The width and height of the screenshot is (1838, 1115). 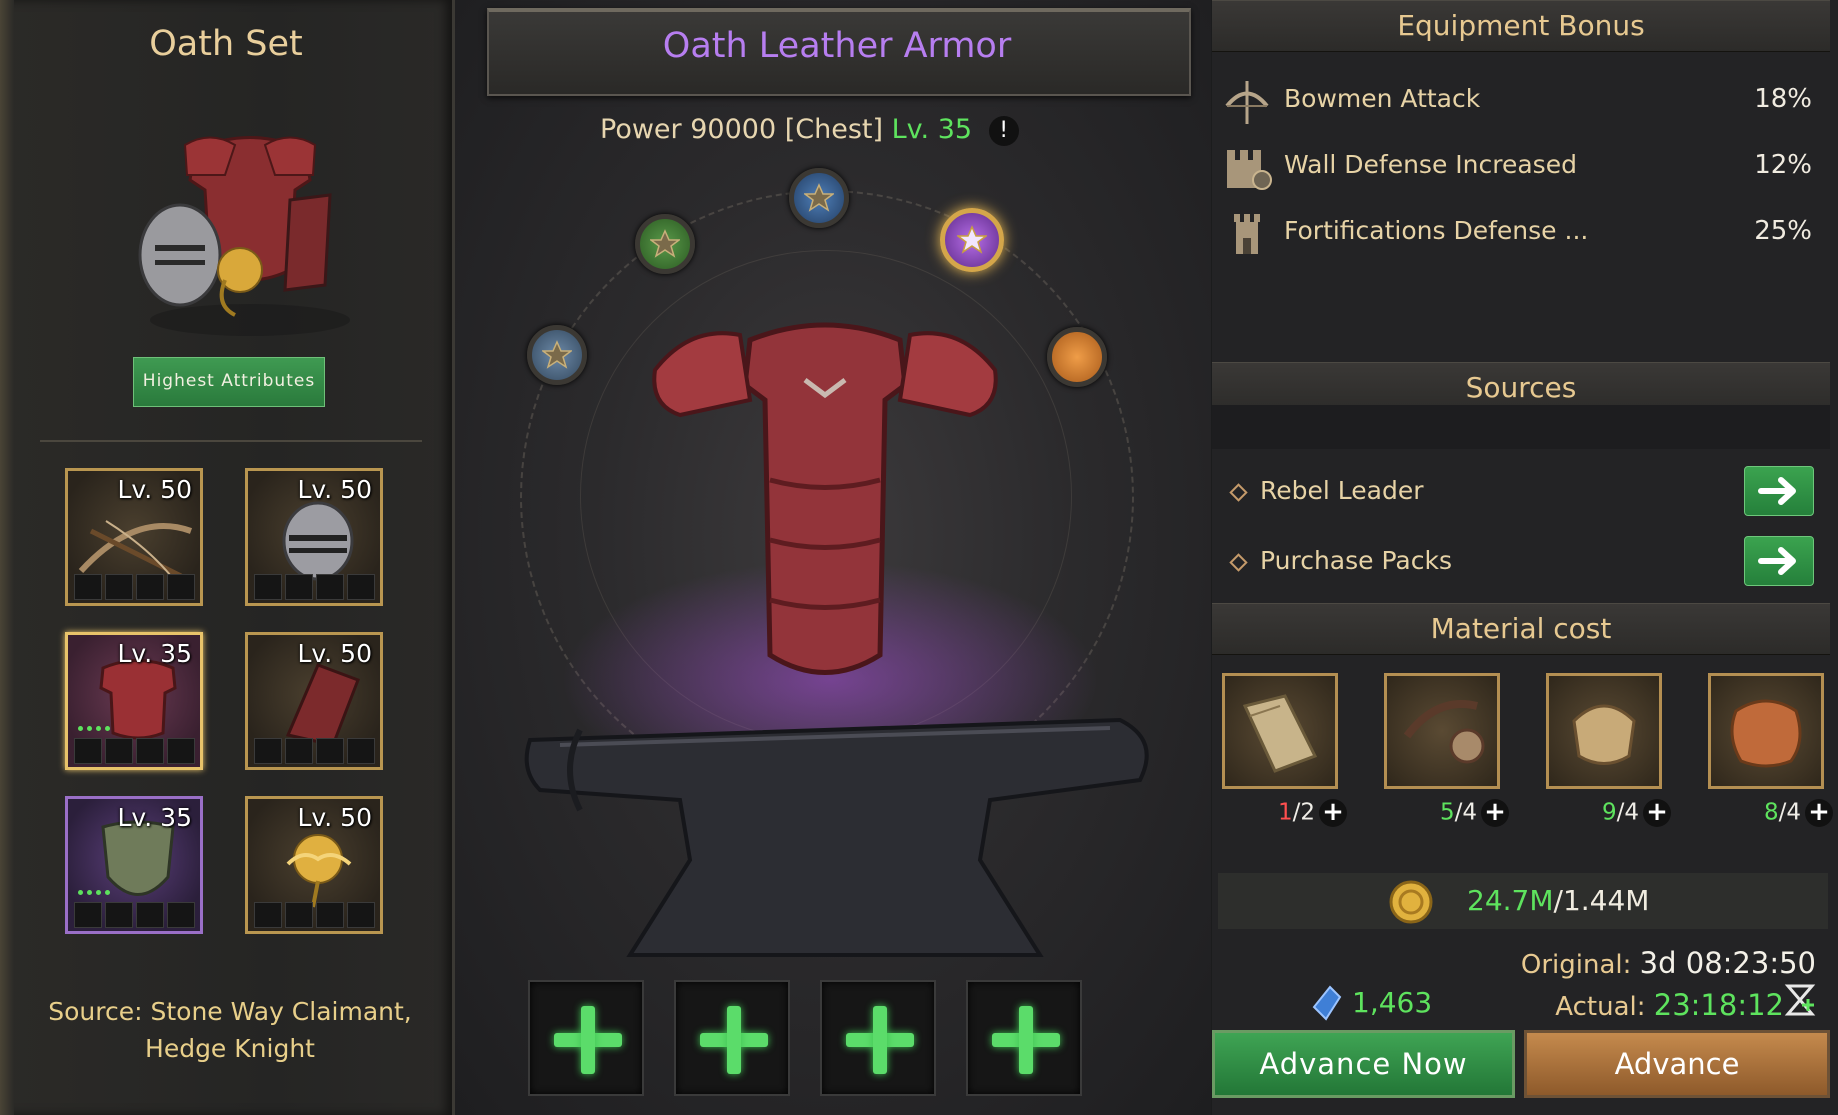 I want to click on set-piece-shield: Lv. 35, so click(x=134, y=865).